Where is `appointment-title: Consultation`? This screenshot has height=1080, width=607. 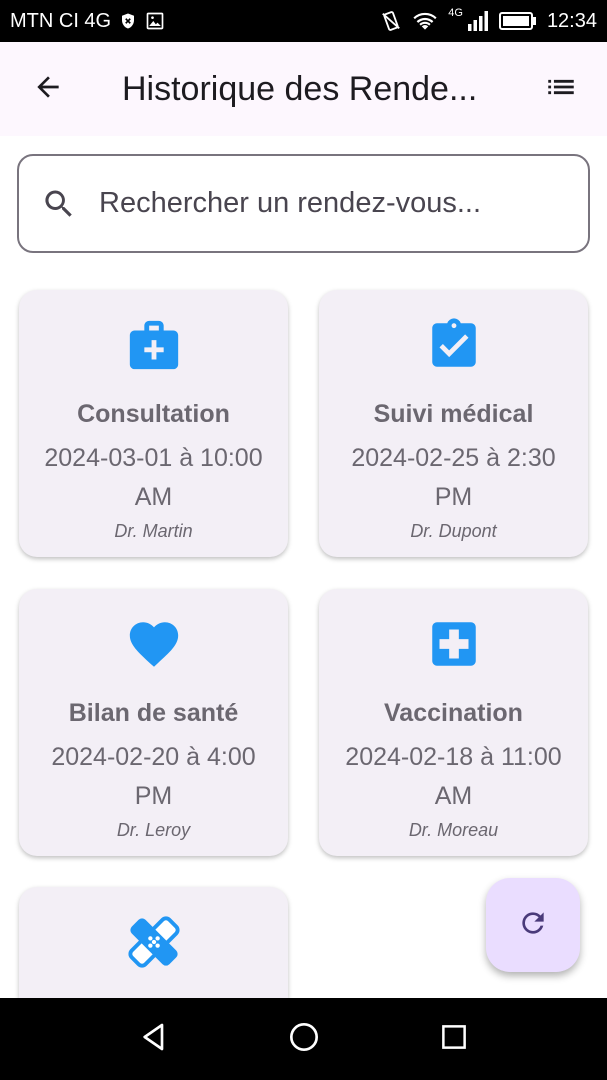 appointment-title: Consultation is located at coordinates (153, 414).